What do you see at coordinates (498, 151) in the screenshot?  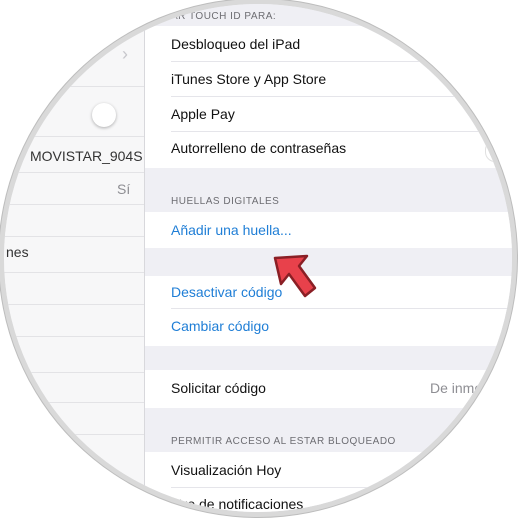 I see `autofill-toggle` at bounding box center [498, 151].